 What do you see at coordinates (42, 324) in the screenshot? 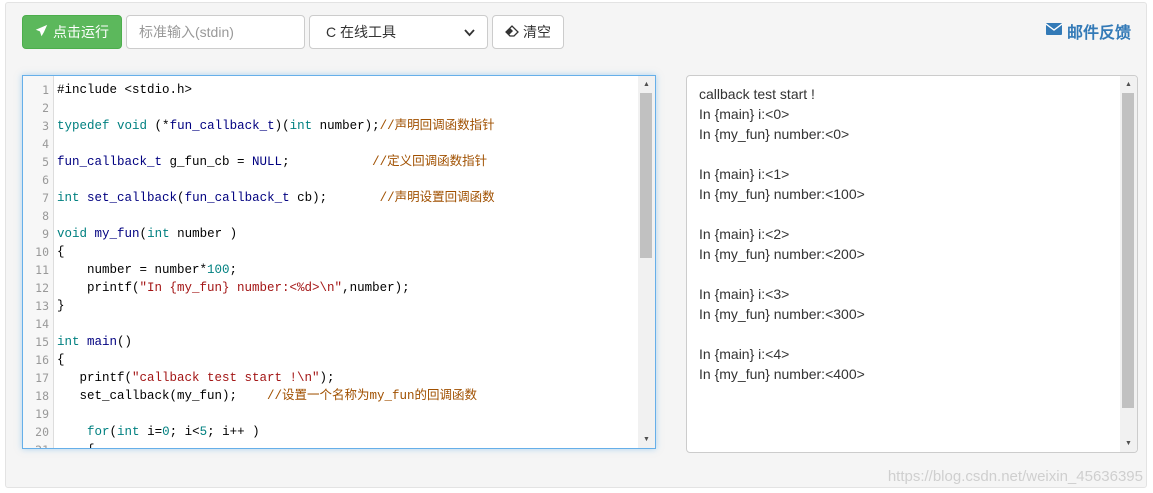
I see `line-number: 14` at bounding box center [42, 324].